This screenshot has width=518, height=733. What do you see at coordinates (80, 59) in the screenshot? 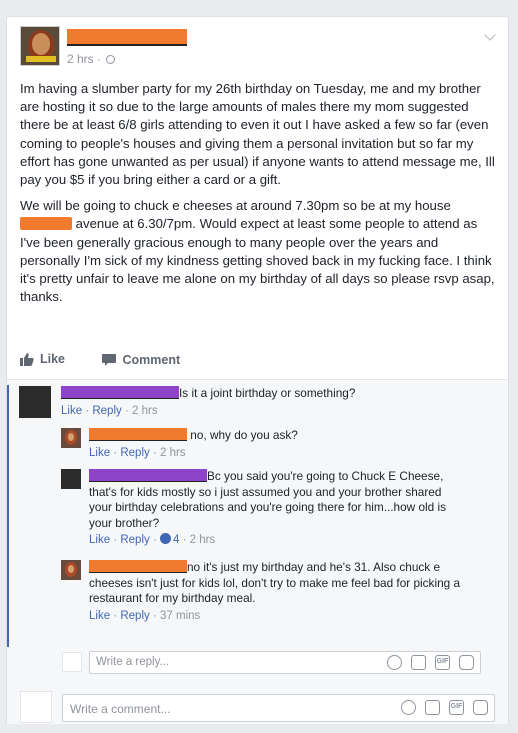
I see `post-time: 2 hrs` at bounding box center [80, 59].